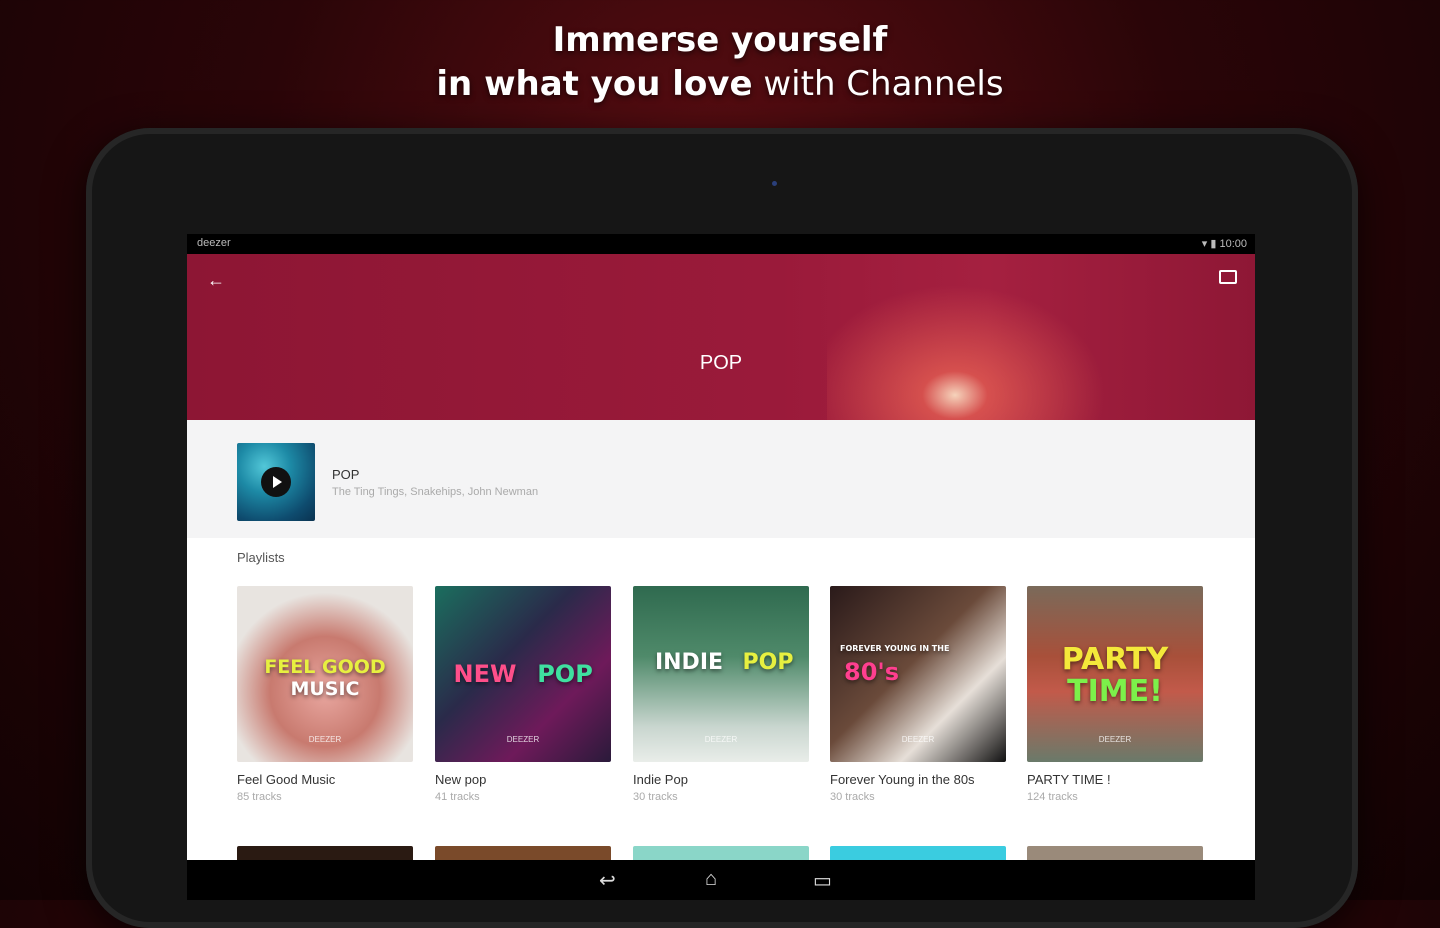 This screenshot has height=928, width=1440. What do you see at coordinates (286, 779) in the screenshot?
I see `playlist-title: Feel Good Music` at bounding box center [286, 779].